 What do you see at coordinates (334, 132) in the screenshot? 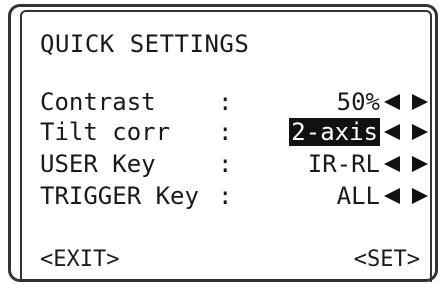
I see `setting-value-selected: 2-axis` at bounding box center [334, 132].